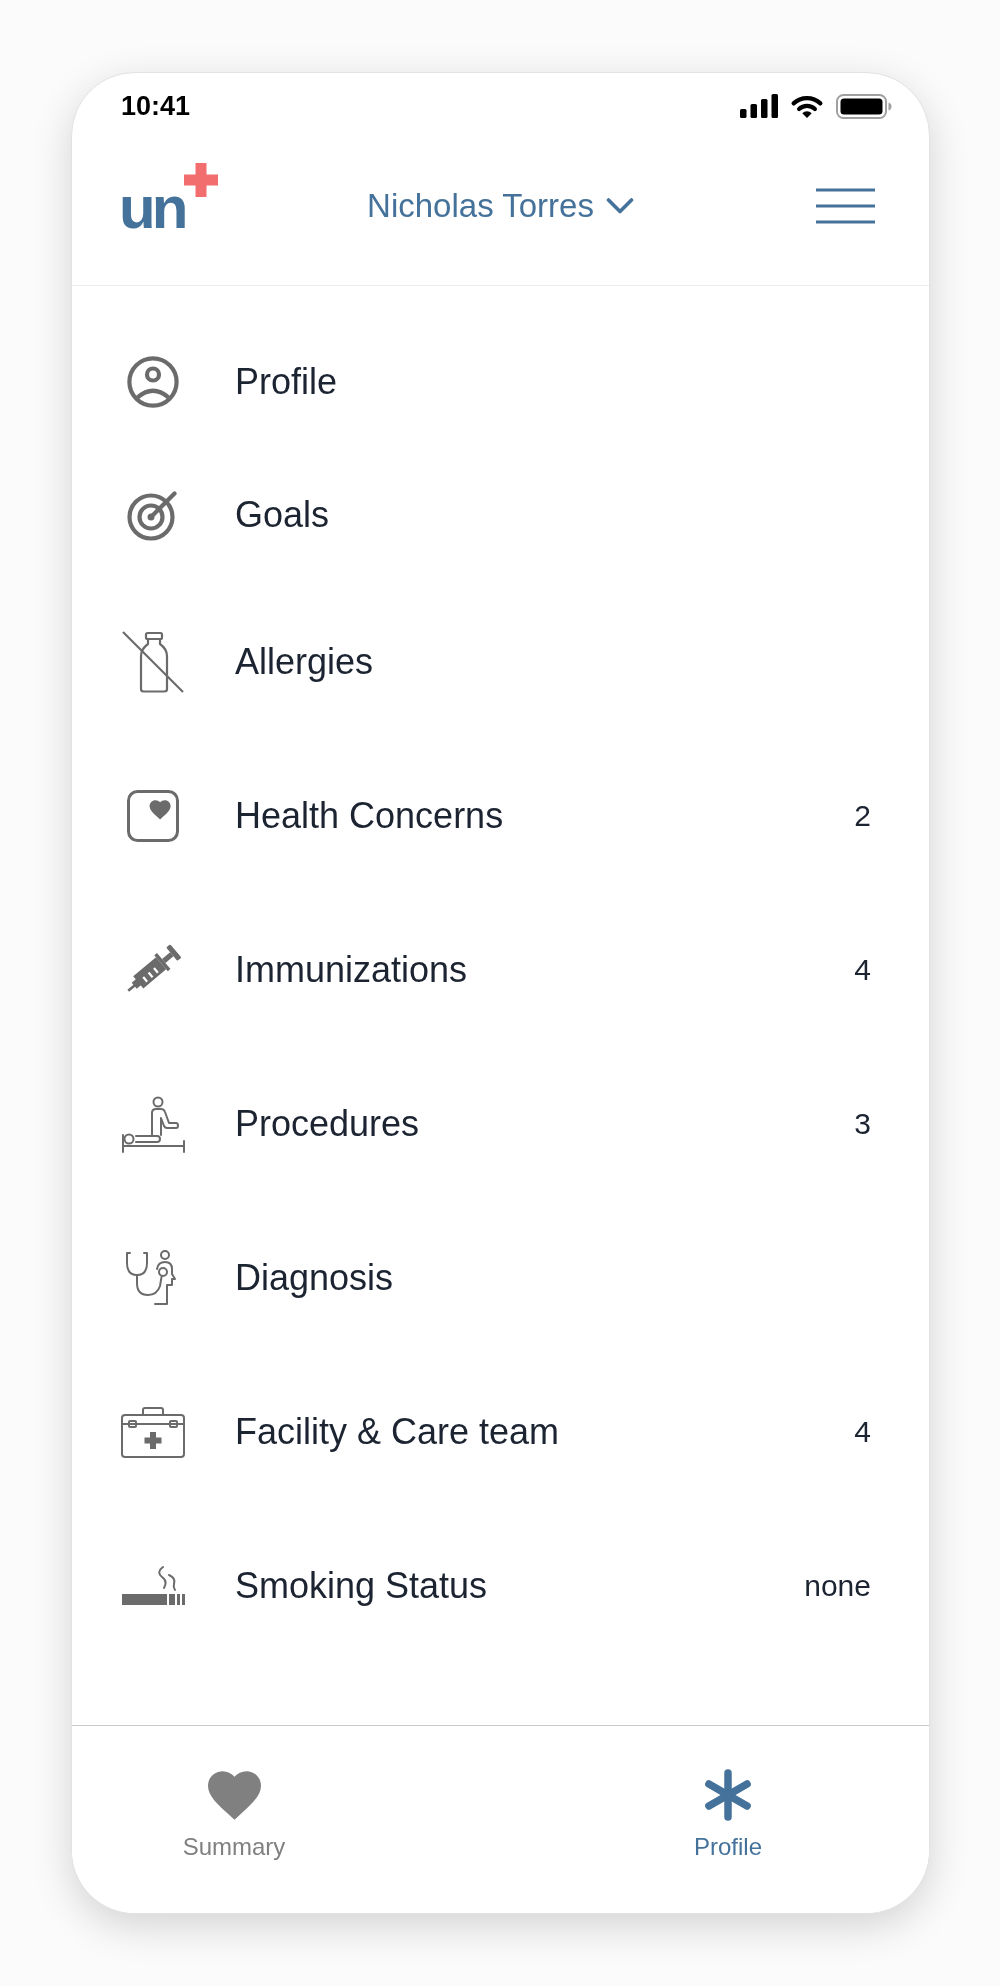 The height and width of the screenshot is (1986, 1000). What do you see at coordinates (862, 1124) in the screenshot?
I see `item-count: 3` at bounding box center [862, 1124].